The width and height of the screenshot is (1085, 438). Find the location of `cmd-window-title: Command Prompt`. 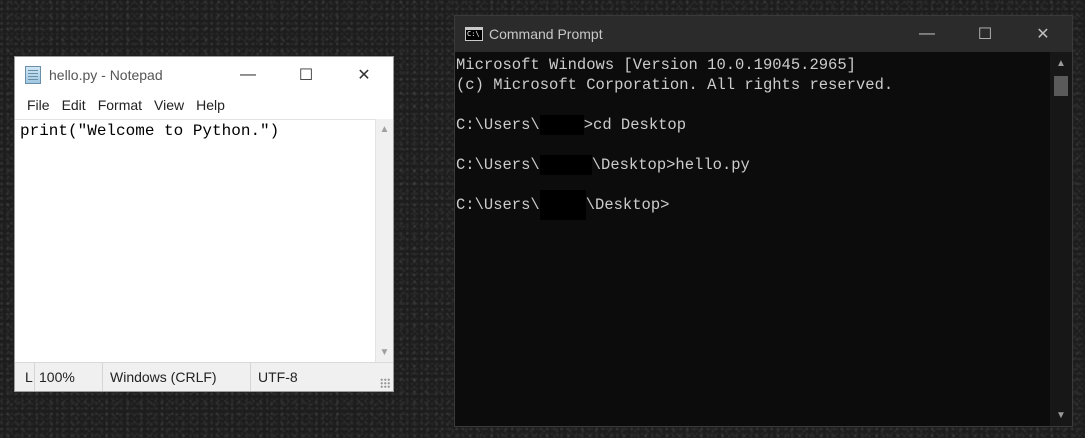

cmd-window-title: Command Prompt is located at coordinates (546, 34).